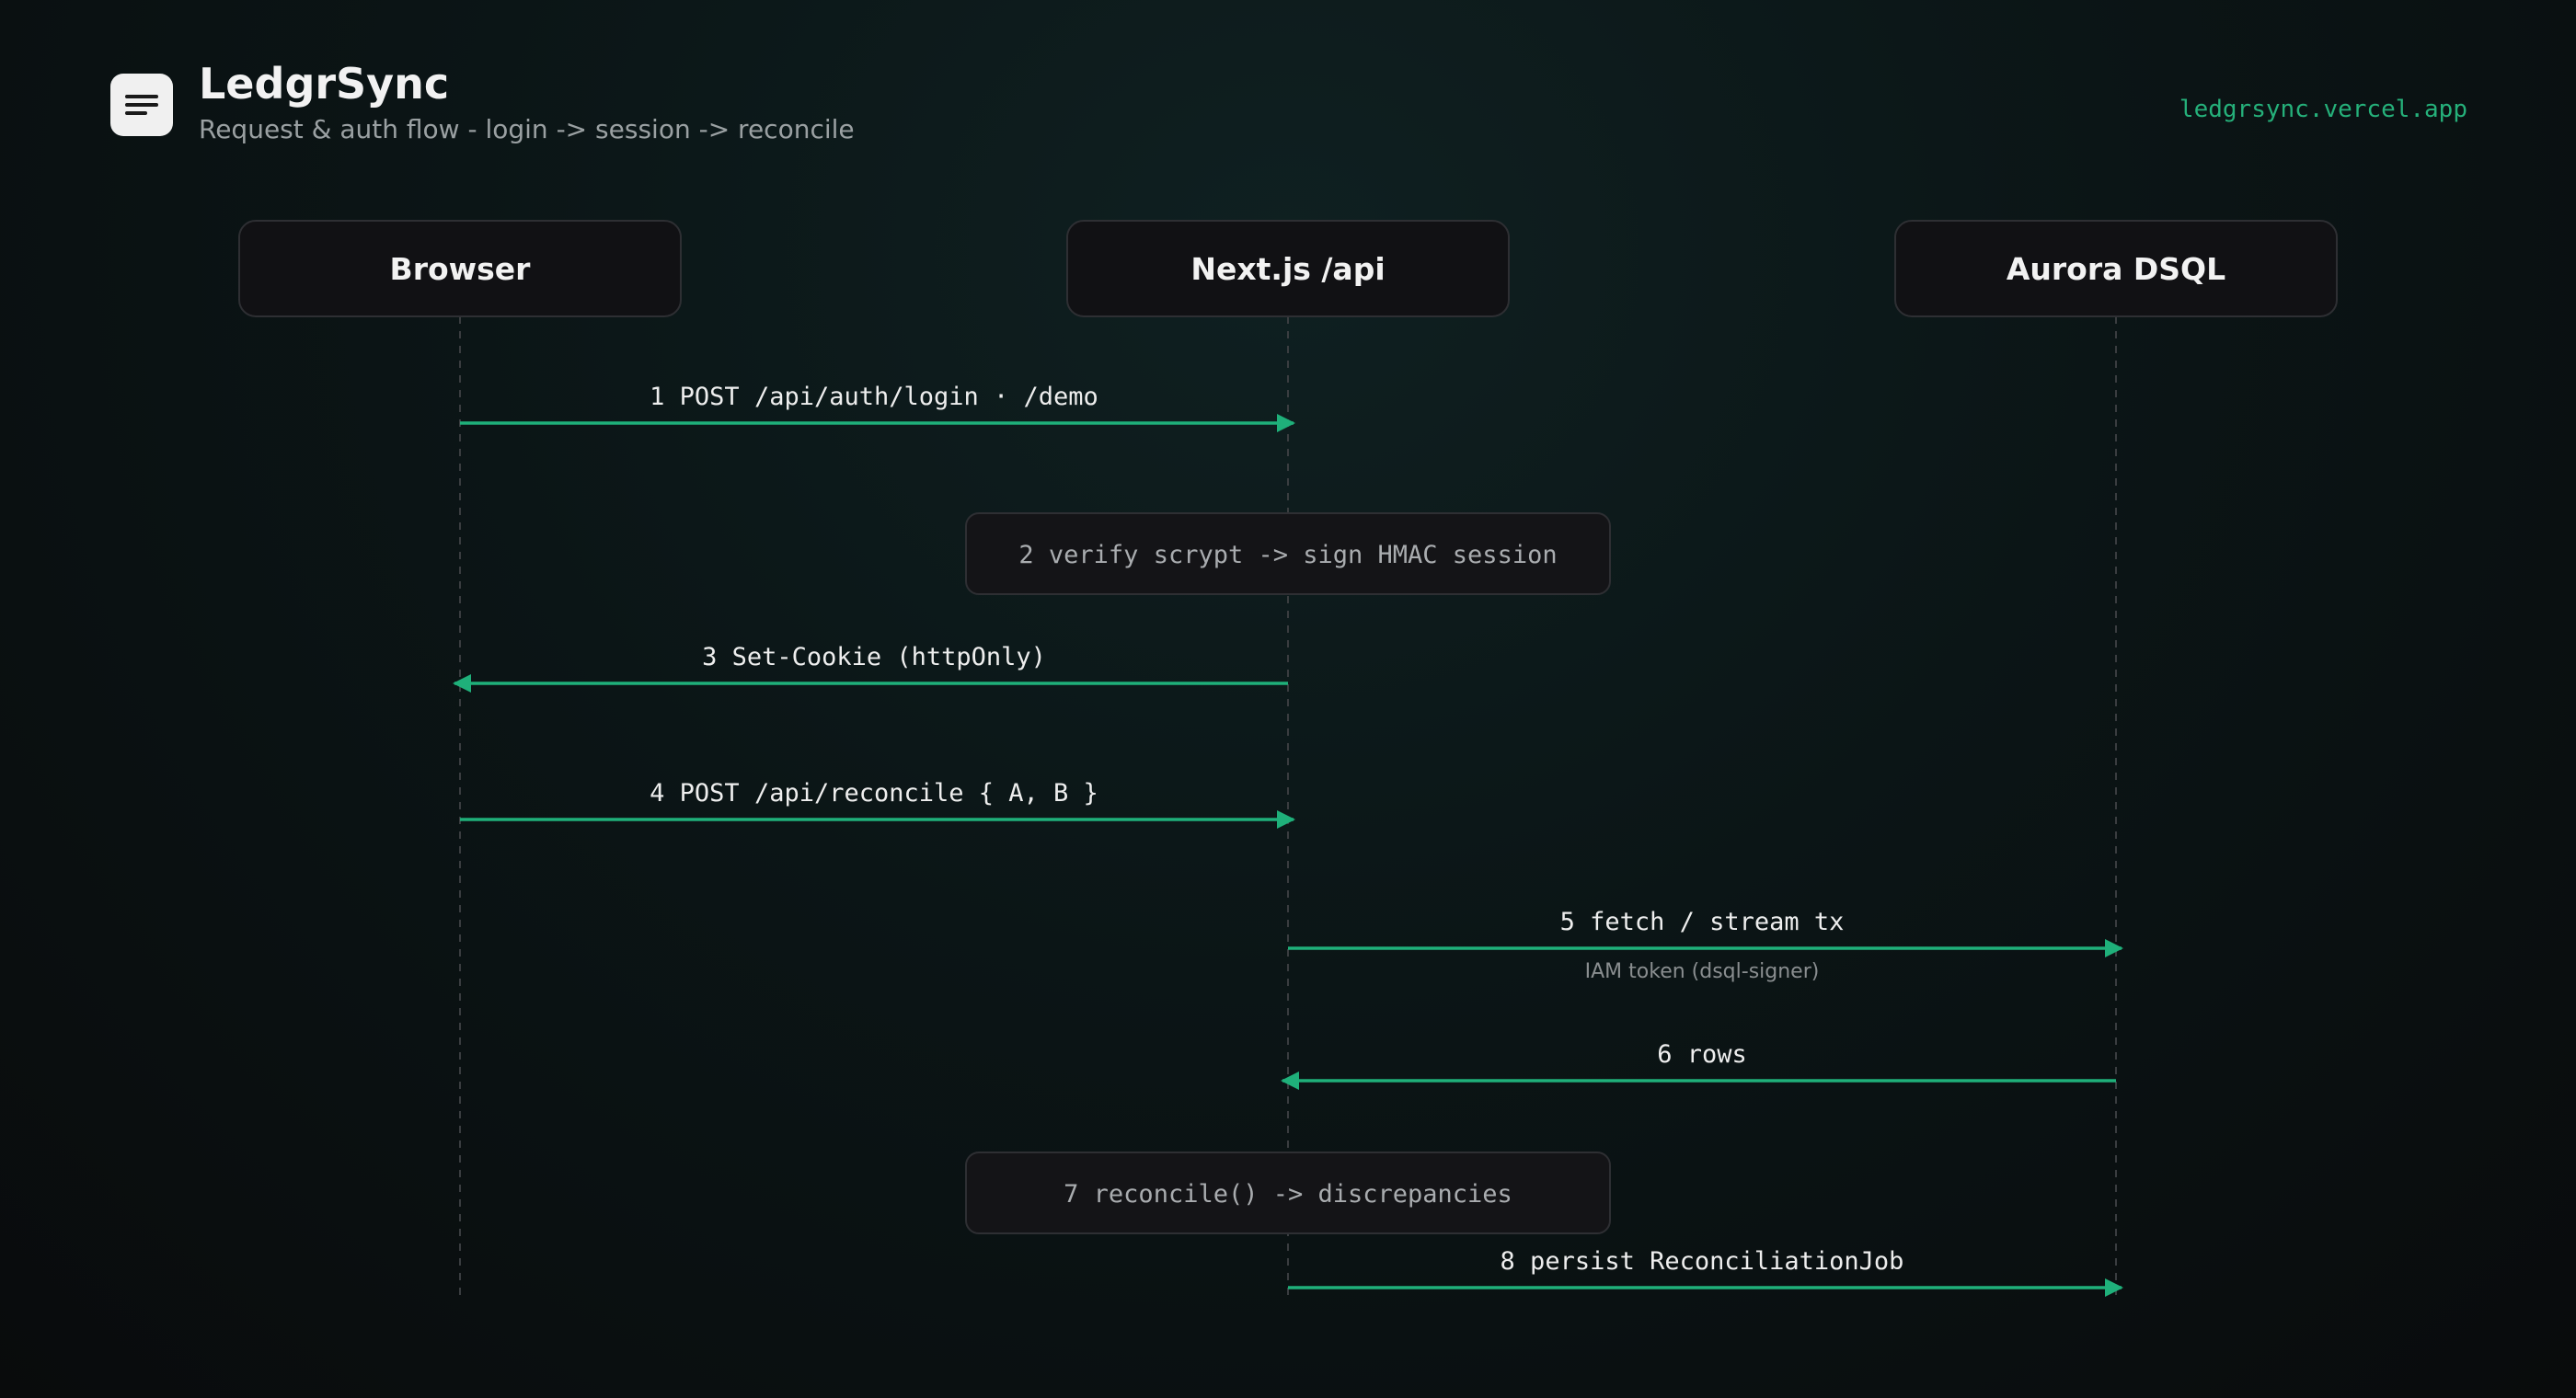 The image size is (2576, 1398). Describe the element at coordinates (1287, 555) in the screenshot. I see `note-label-2: 2 verify scrypt -> sign HMAC session` at that location.